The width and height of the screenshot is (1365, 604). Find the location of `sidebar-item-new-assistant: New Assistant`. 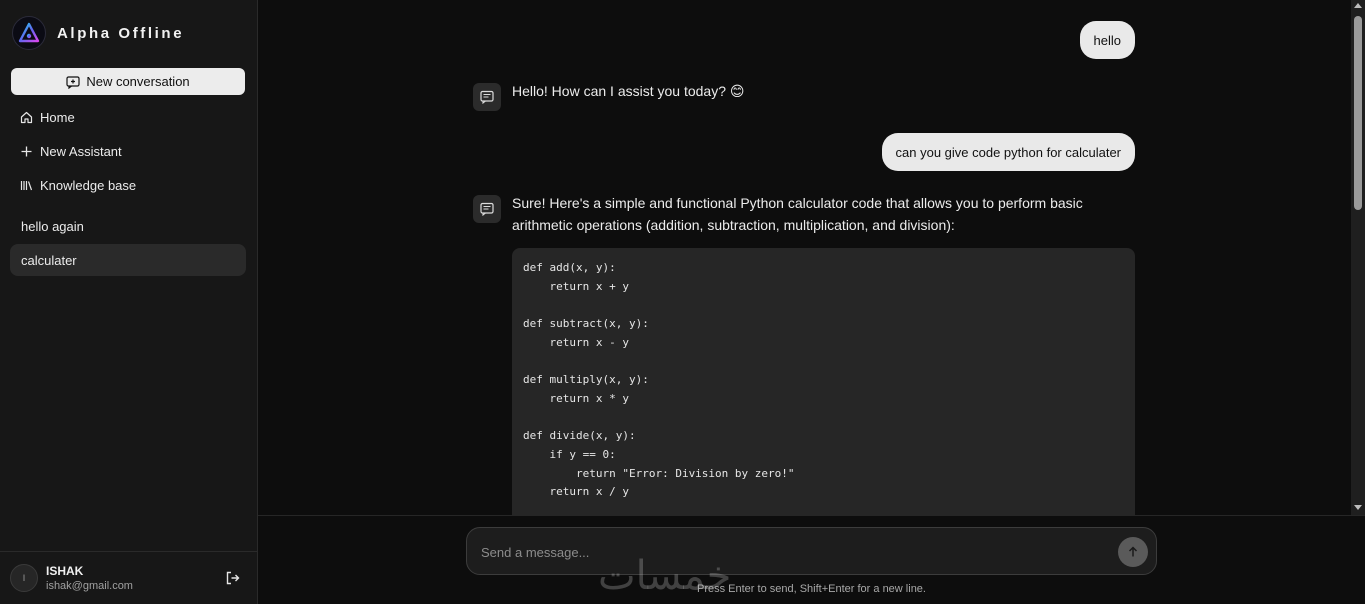

sidebar-item-new-assistant: New Assistant is located at coordinates (128, 151).